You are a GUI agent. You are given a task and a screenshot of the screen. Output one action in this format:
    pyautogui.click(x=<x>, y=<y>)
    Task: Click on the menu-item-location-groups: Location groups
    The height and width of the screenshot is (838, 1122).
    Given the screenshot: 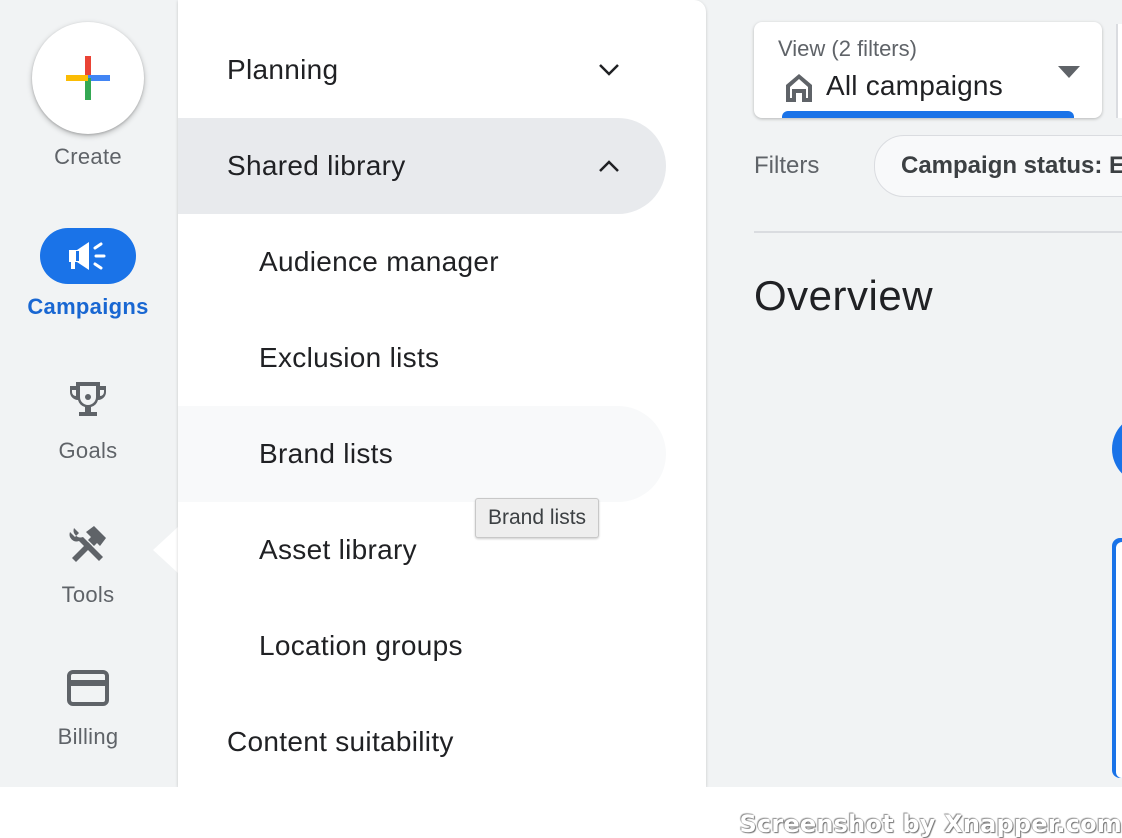 What is the action you would take?
    pyautogui.click(x=422, y=646)
    